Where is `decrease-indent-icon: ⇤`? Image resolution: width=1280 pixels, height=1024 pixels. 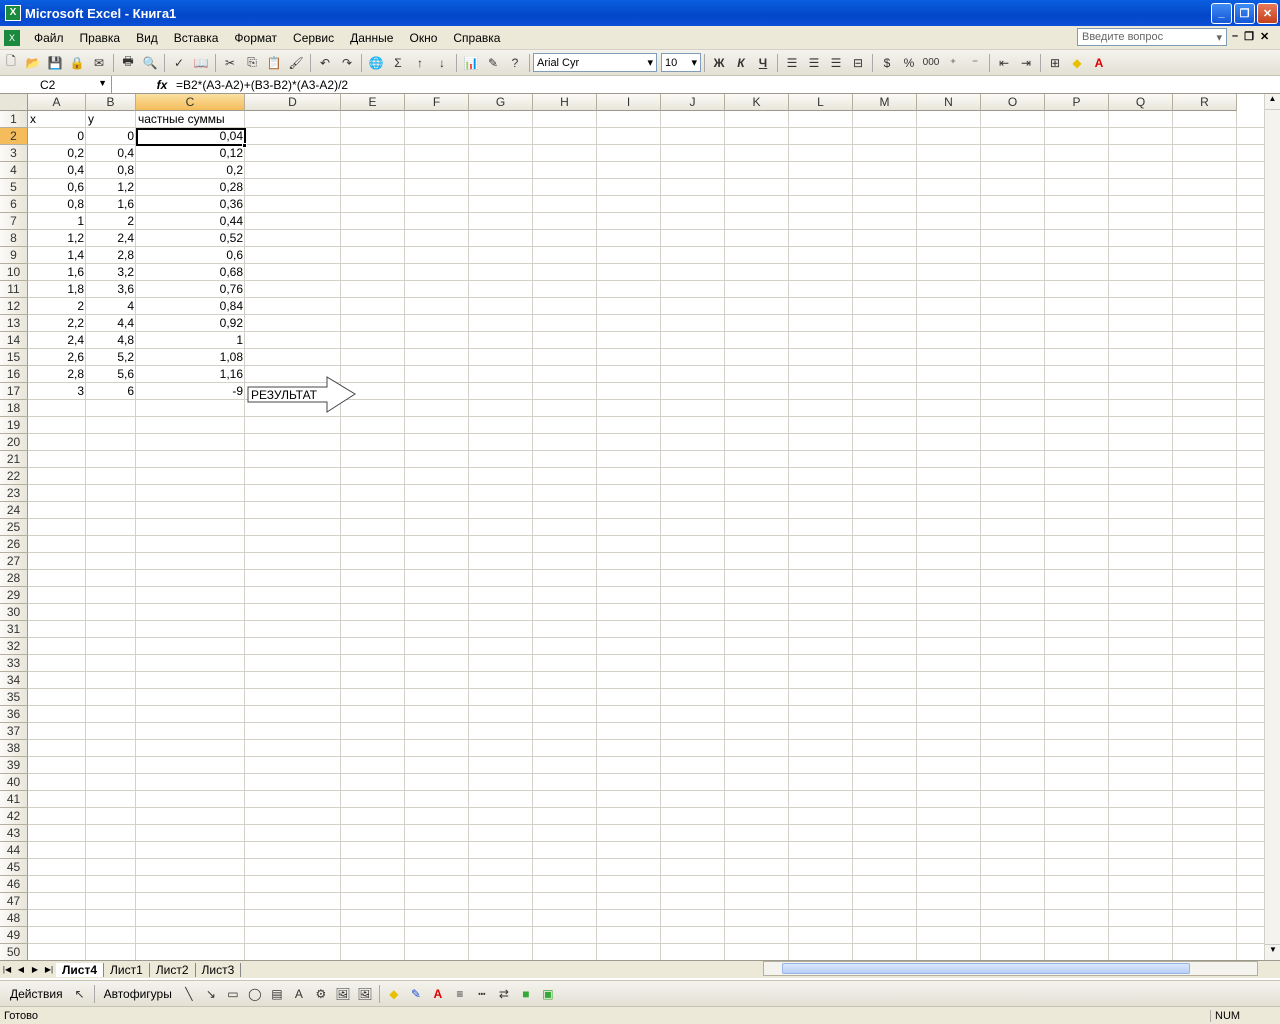
decrease-indent-icon: ⇤ is located at coordinates (1004, 63).